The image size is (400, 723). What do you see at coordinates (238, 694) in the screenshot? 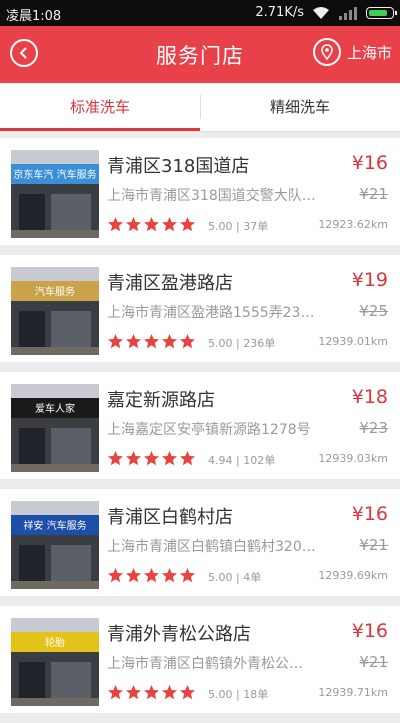
I see `store-rating-orders: 5.00 | 18单` at bounding box center [238, 694].